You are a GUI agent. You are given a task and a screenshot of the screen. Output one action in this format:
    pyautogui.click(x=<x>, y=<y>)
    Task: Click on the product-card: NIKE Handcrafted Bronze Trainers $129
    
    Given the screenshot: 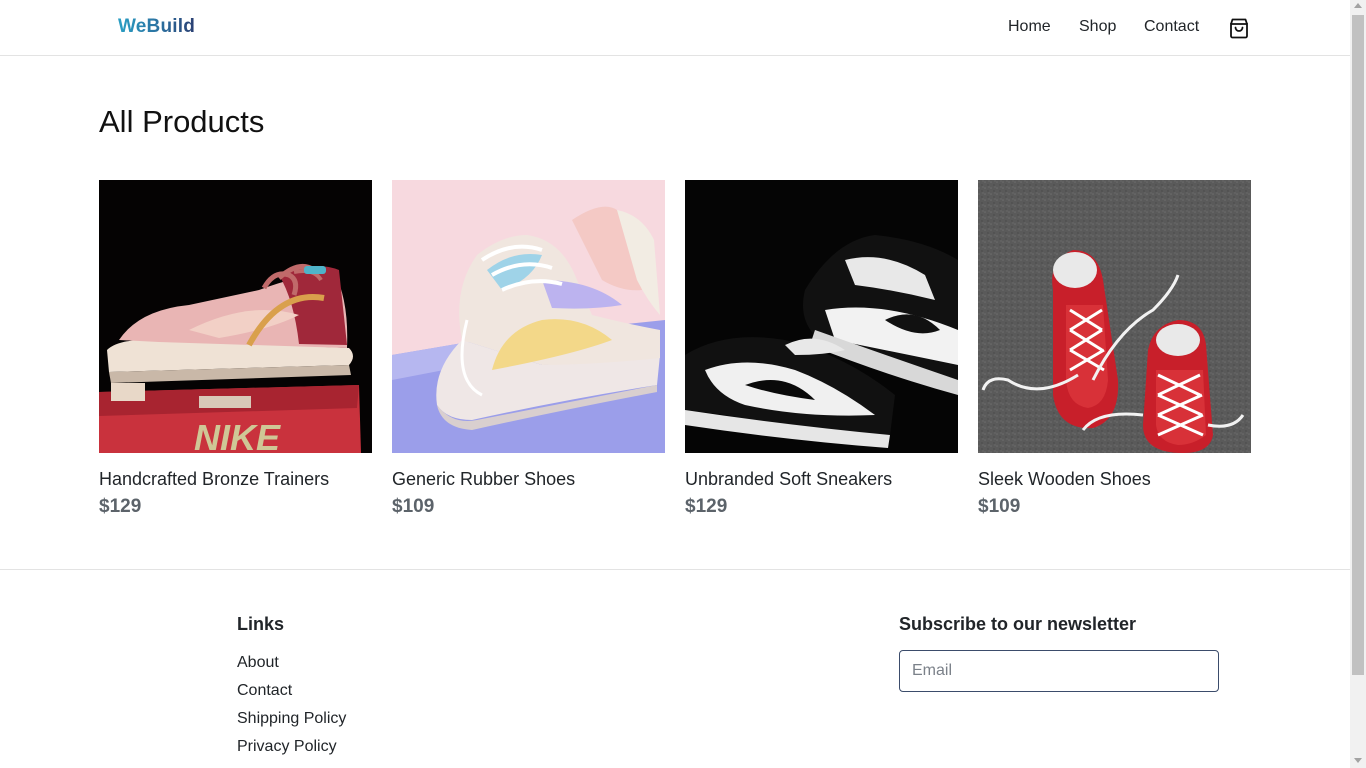 What is the action you would take?
    pyautogui.click(x=235, y=348)
    